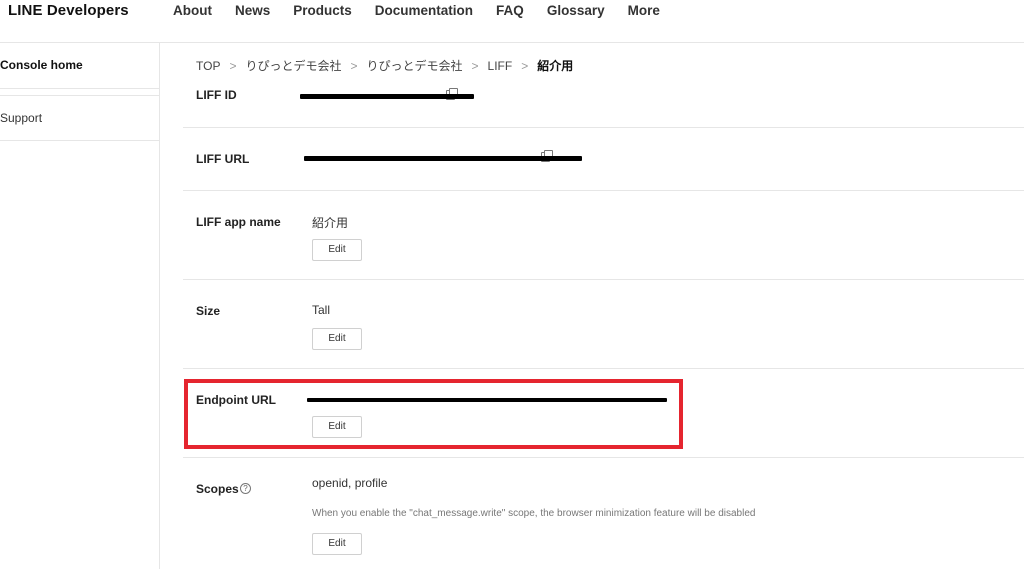 Image resolution: width=1024 pixels, height=569 pixels. What do you see at coordinates (337, 544) in the screenshot?
I see `edit-scopes-button: Edit` at bounding box center [337, 544].